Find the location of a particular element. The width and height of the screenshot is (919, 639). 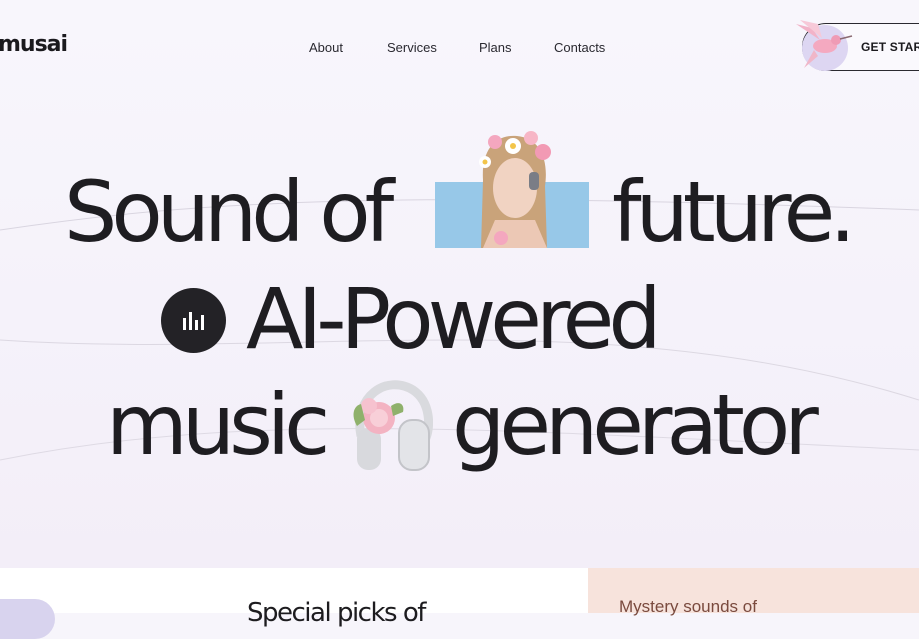

headline-line3-b: generator is located at coordinates (635, 425).